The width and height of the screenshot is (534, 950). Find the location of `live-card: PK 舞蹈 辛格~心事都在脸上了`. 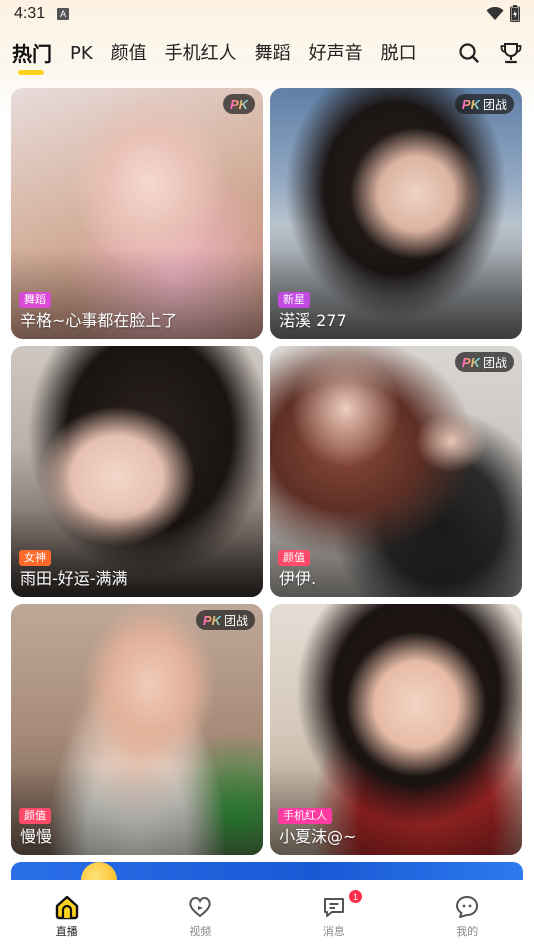

live-card: PK 舞蹈 辛格~心事都在脸上了 is located at coordinates (137, 213).